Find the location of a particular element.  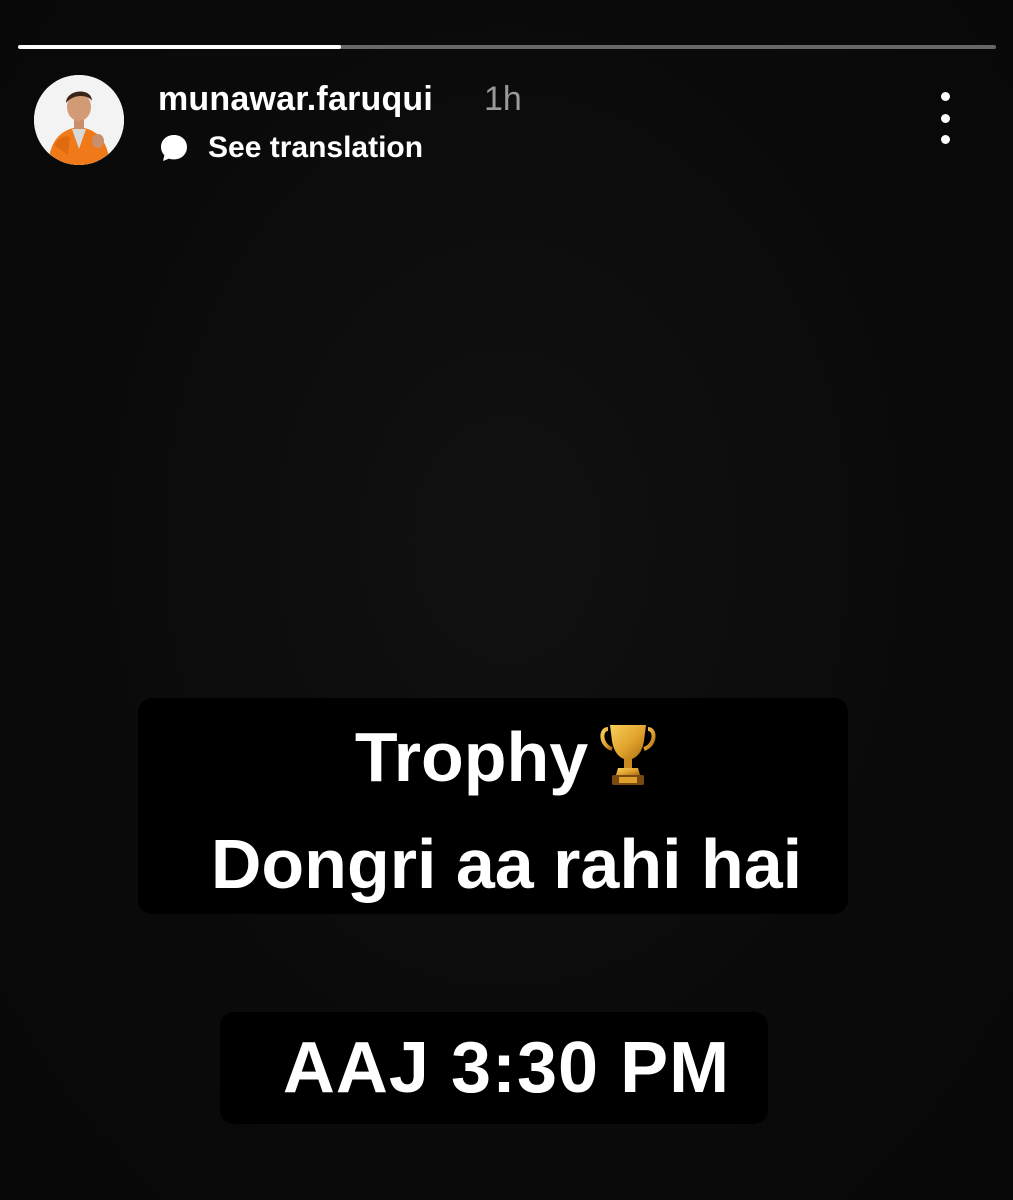

see-translation-label: See translation is located at coordinates (316, 147).